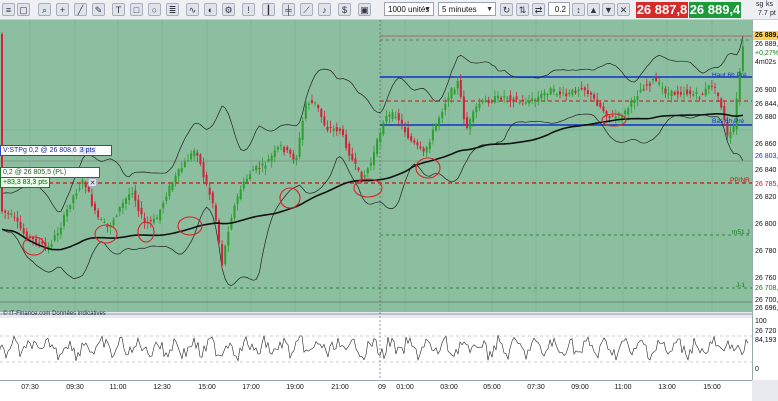  What do you see at coordinates (667, 387) in the screenshot?
I see `time-axis-label: 13:00` at bounding box center [667, 387].